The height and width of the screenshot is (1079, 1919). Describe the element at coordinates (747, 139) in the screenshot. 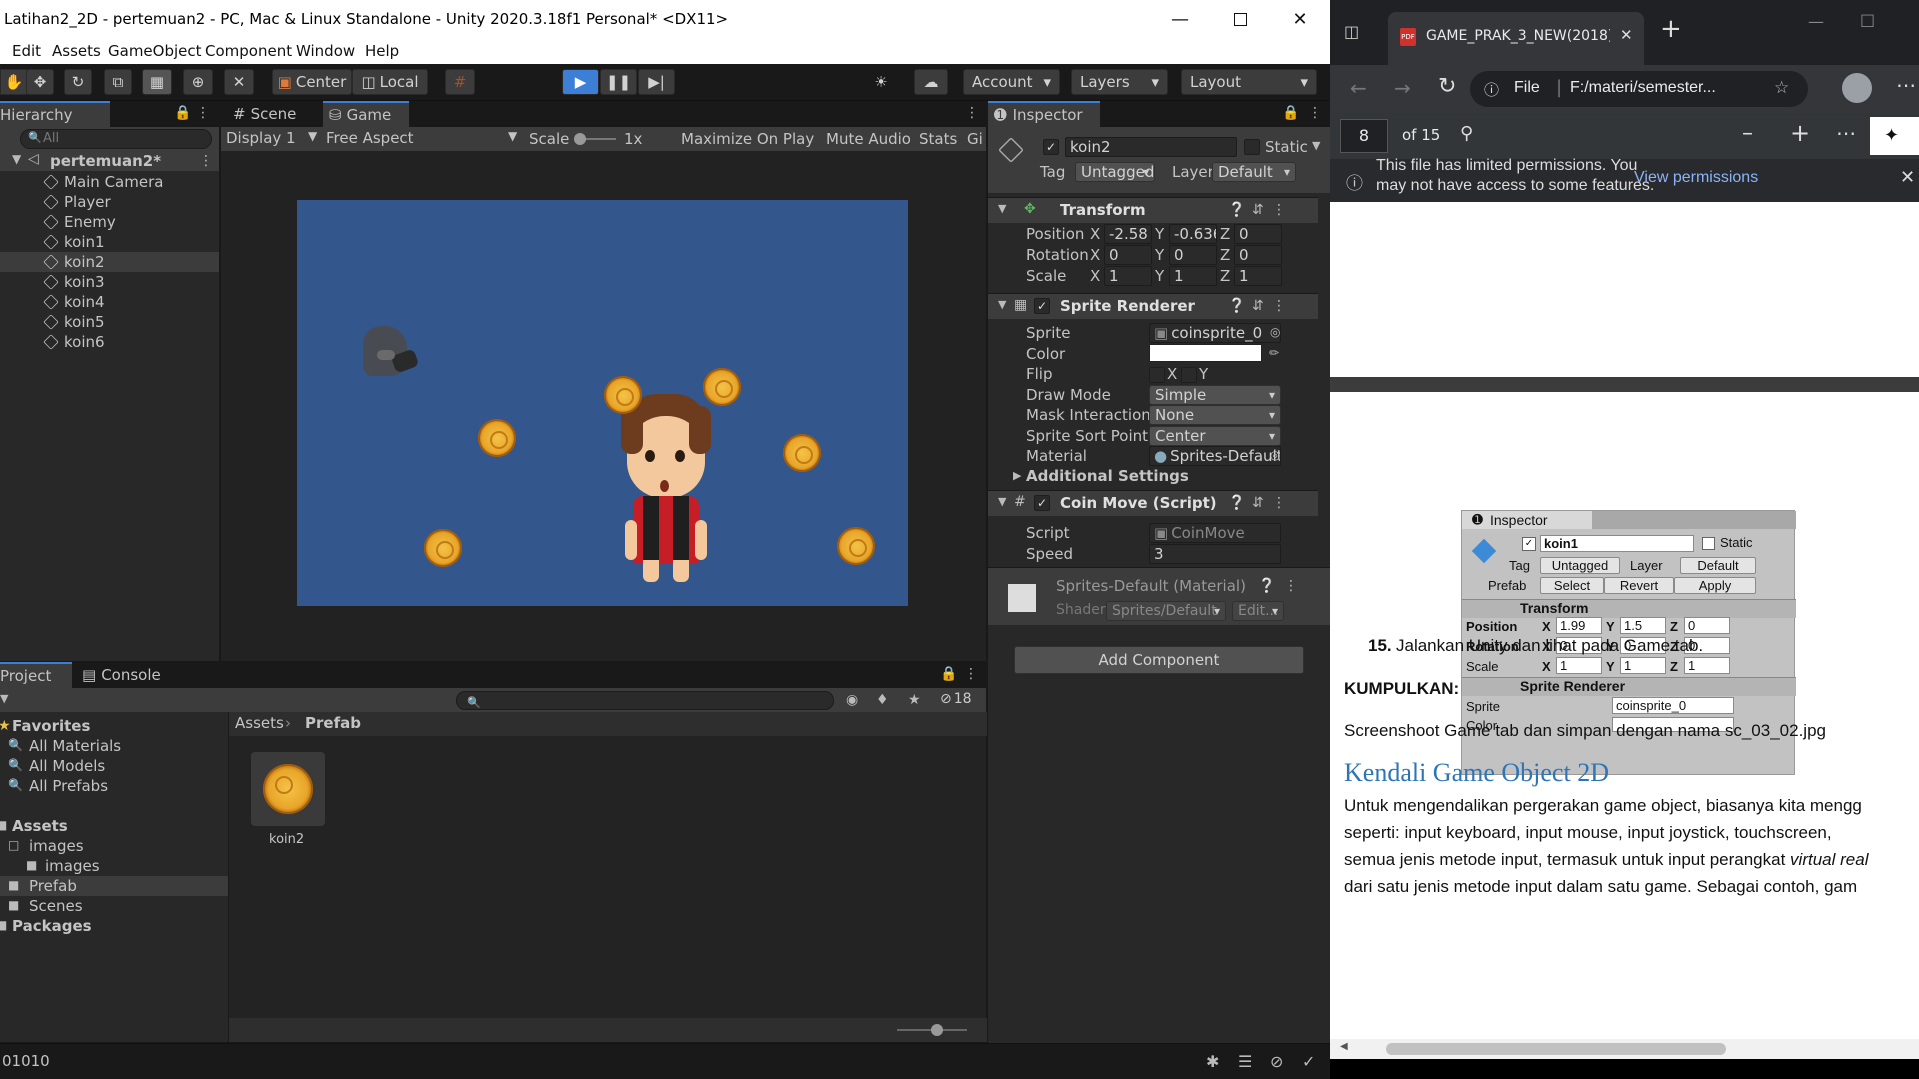

I see `maximize-on-play-toggle: Maximize On Play` at that location.